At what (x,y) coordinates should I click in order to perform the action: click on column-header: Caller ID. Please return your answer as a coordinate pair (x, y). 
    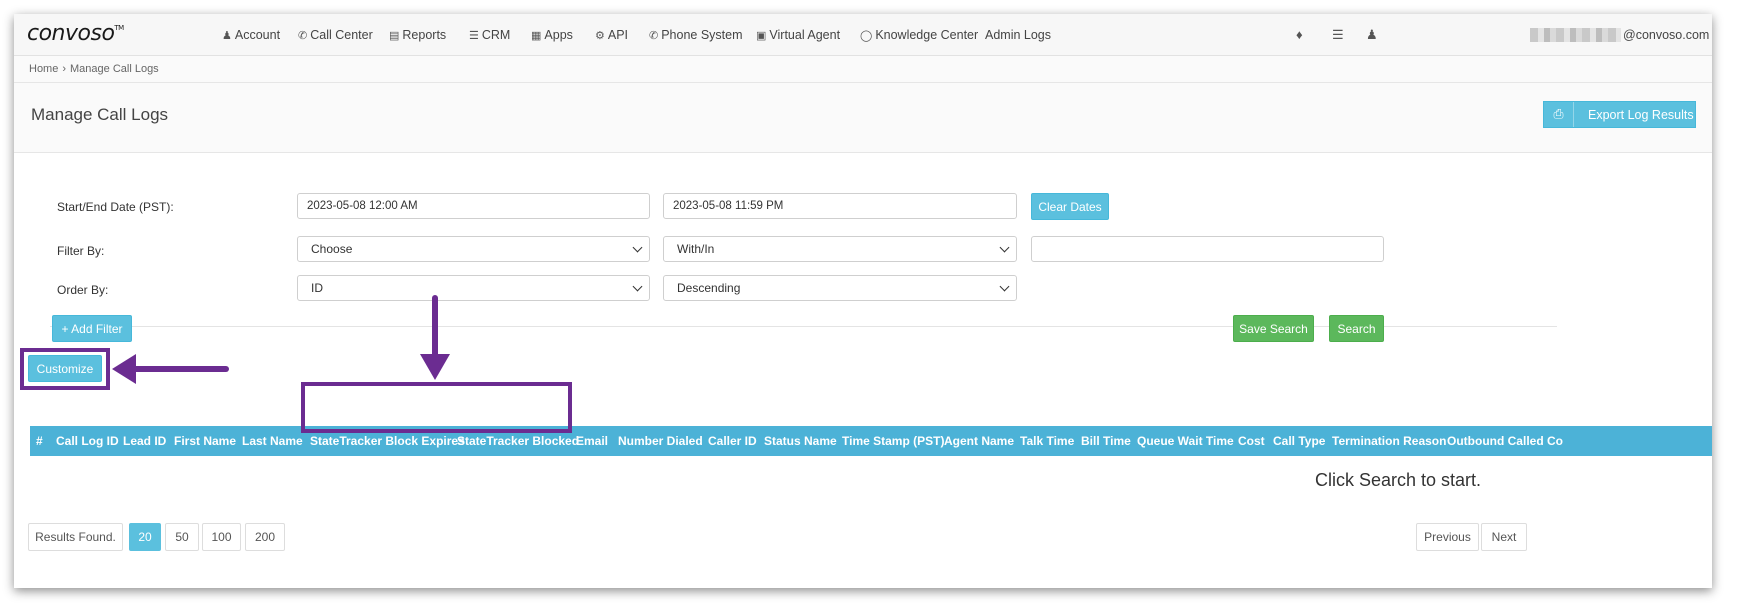
    Looking at the image, I should click on (732, 441).